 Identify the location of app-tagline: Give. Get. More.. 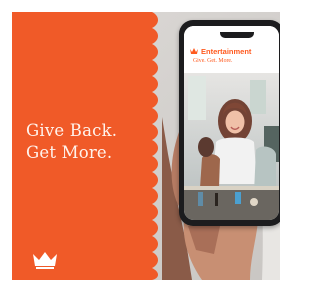
(213, 61).